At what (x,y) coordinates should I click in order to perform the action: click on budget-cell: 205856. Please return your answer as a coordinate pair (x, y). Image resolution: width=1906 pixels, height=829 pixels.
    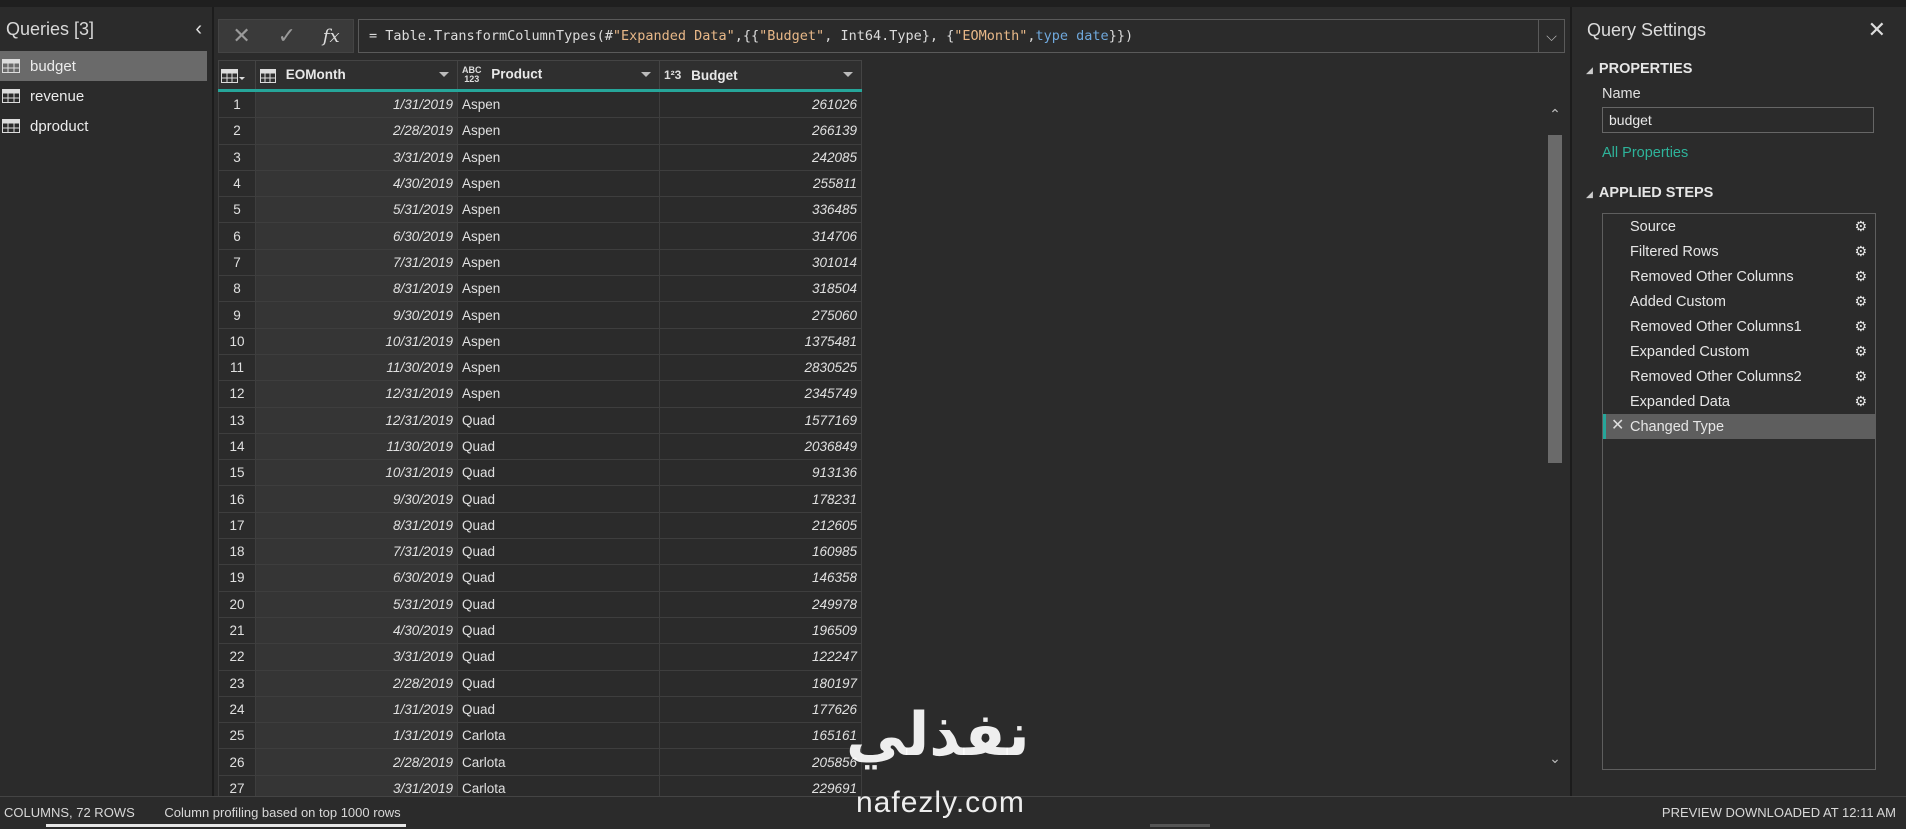
    Looking at the image, I should click on (760, 762).